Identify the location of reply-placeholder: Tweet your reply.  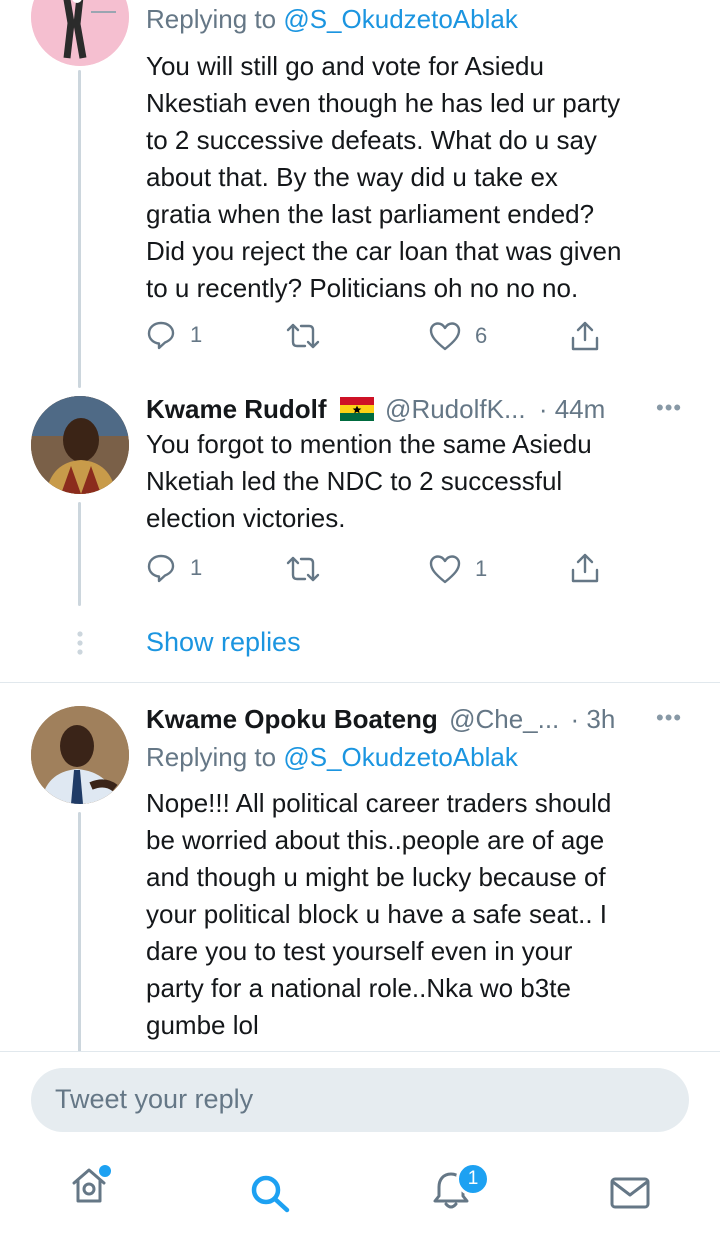
(154, 1099).